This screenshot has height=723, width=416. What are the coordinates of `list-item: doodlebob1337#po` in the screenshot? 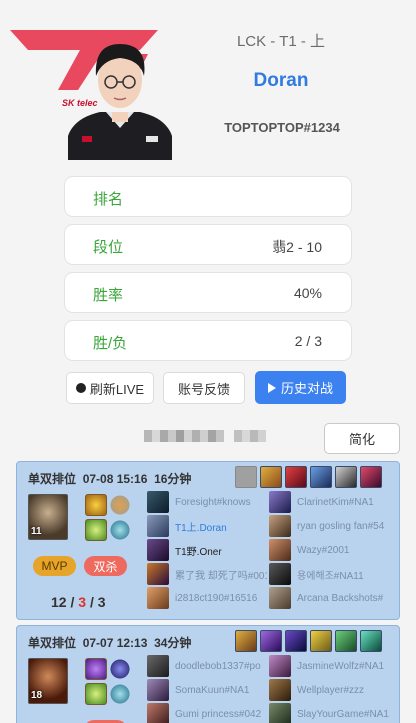 It's located at (207, 666).